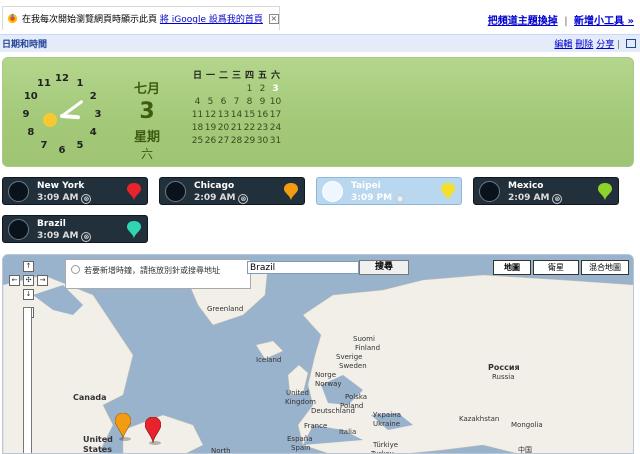  Describe the element at coordinates (211, 18) in the screenshot. I see `set-homepage-link: 將 iGoogle 設爲我的首頁` at that location.